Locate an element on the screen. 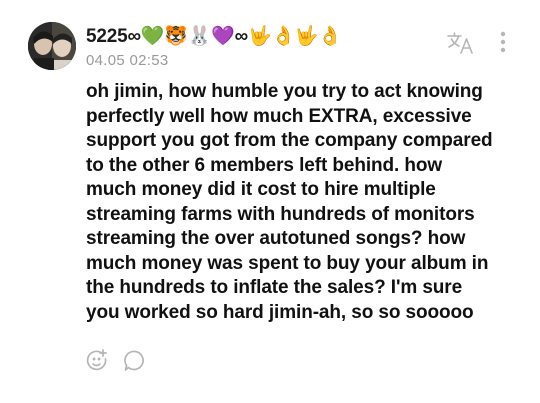 The height and width of the screenshot is (403, 540). add-reaction-icon is located at coordinates (96, 360).